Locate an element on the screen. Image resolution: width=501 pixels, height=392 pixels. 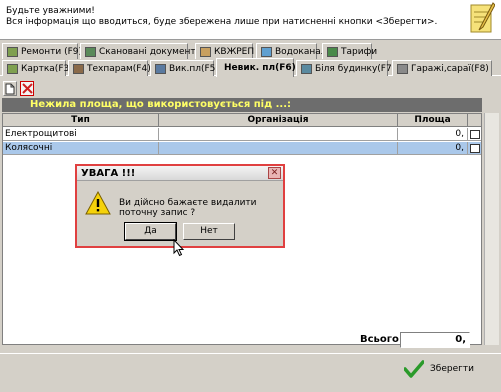
yes-button: Да is located at coordinates (150, 231).